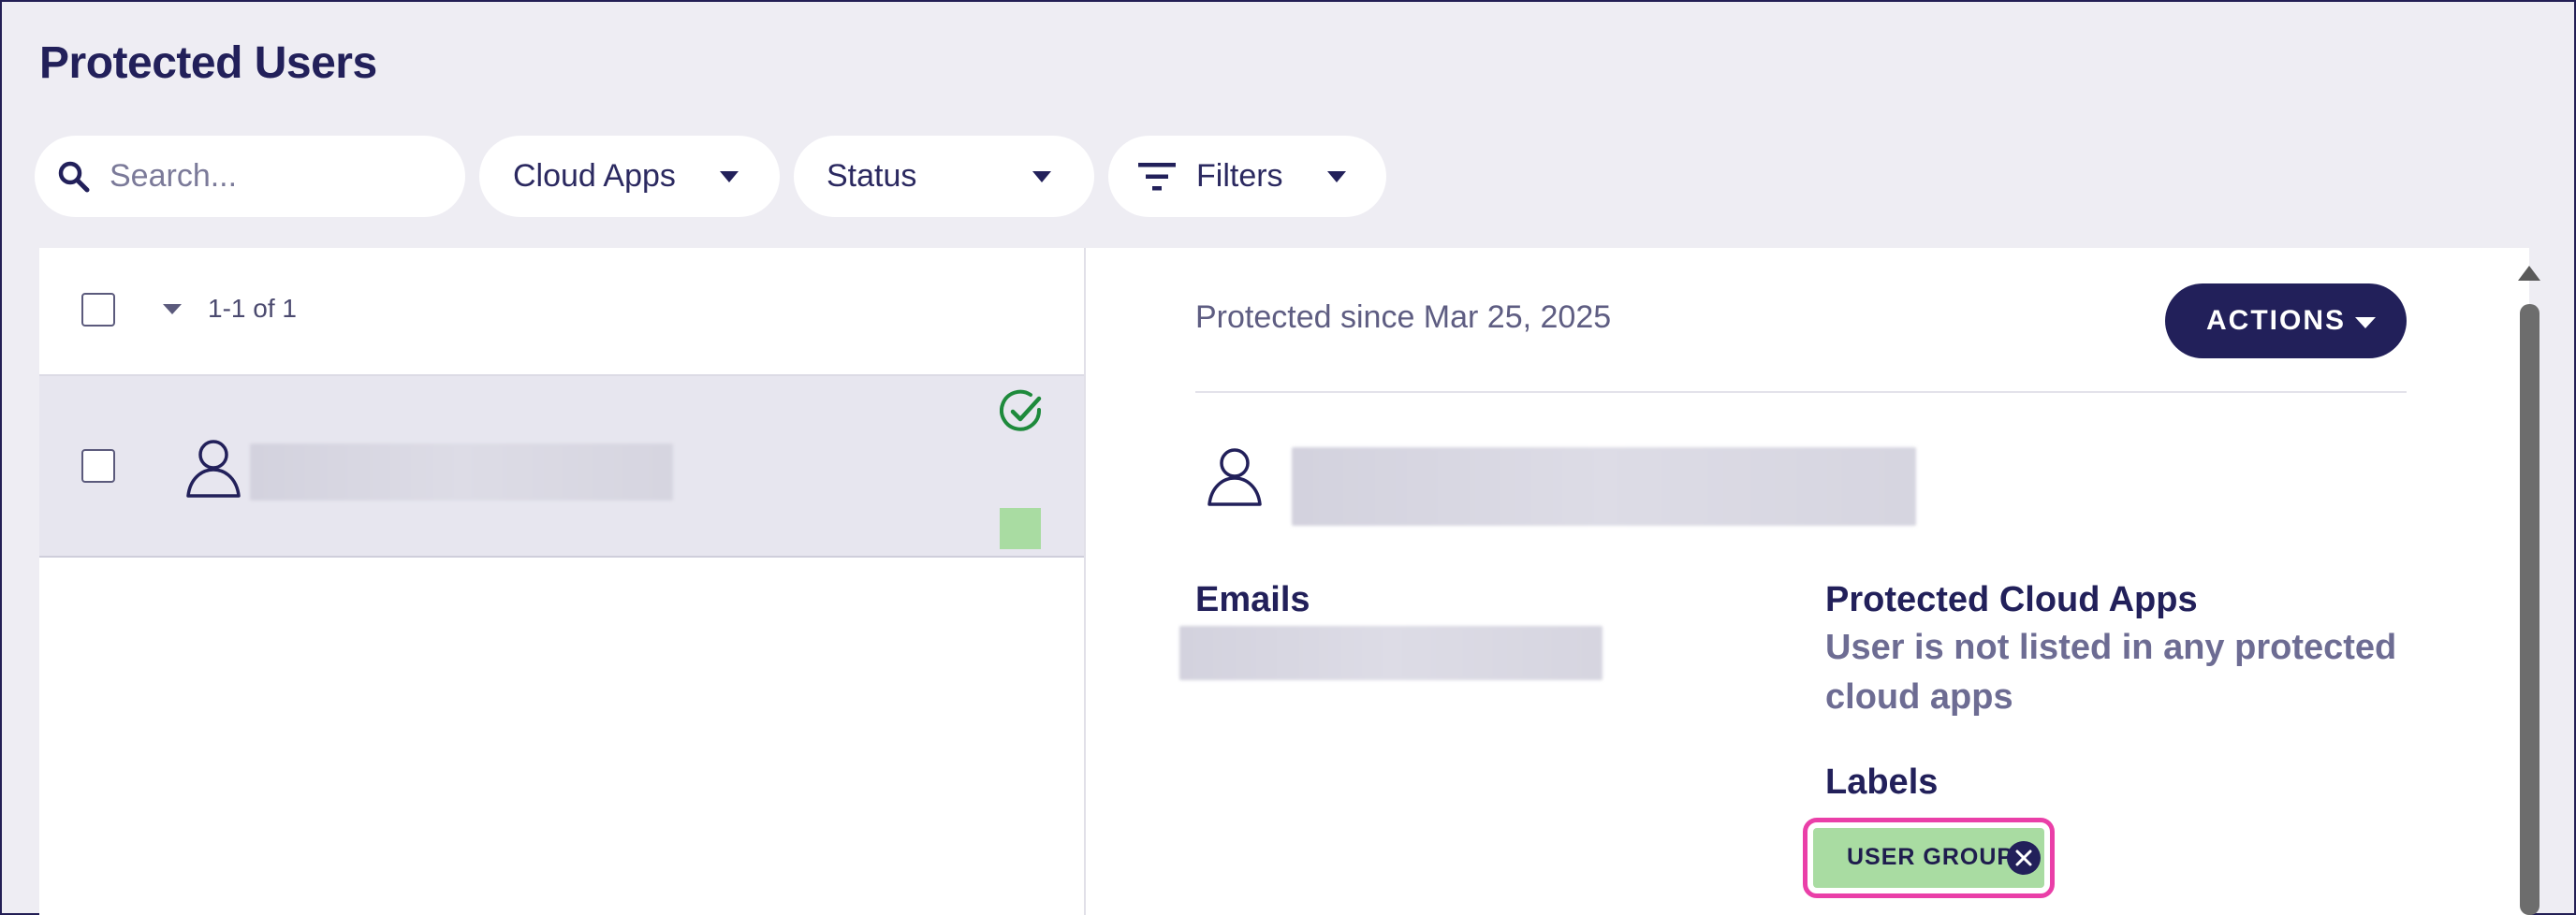  Describe the element at coordinates (2529, 609) in the screenshot. I see `scrollbar-thumb` at that location.